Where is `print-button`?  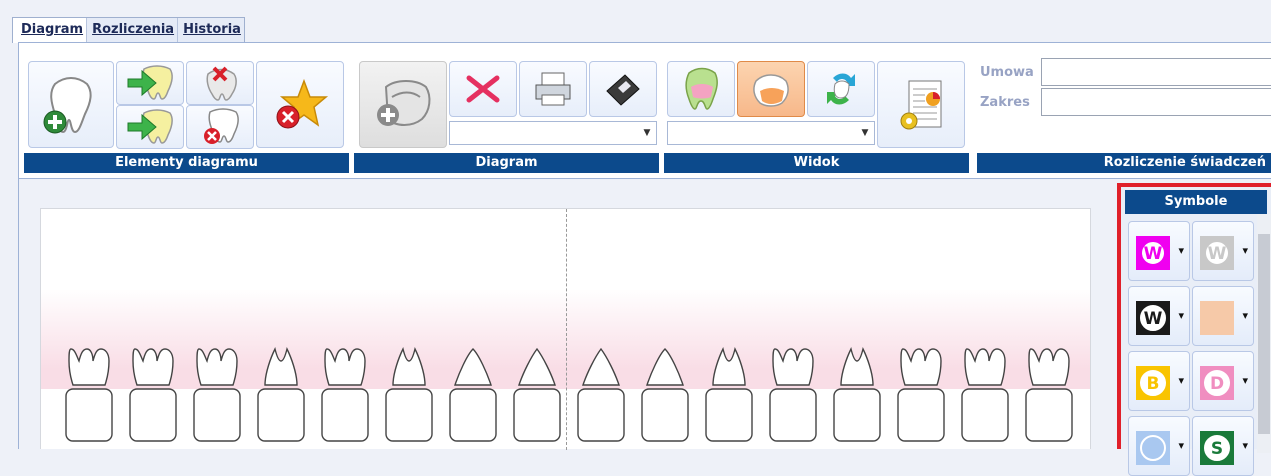
print-button is located at coordinates (553, 89).